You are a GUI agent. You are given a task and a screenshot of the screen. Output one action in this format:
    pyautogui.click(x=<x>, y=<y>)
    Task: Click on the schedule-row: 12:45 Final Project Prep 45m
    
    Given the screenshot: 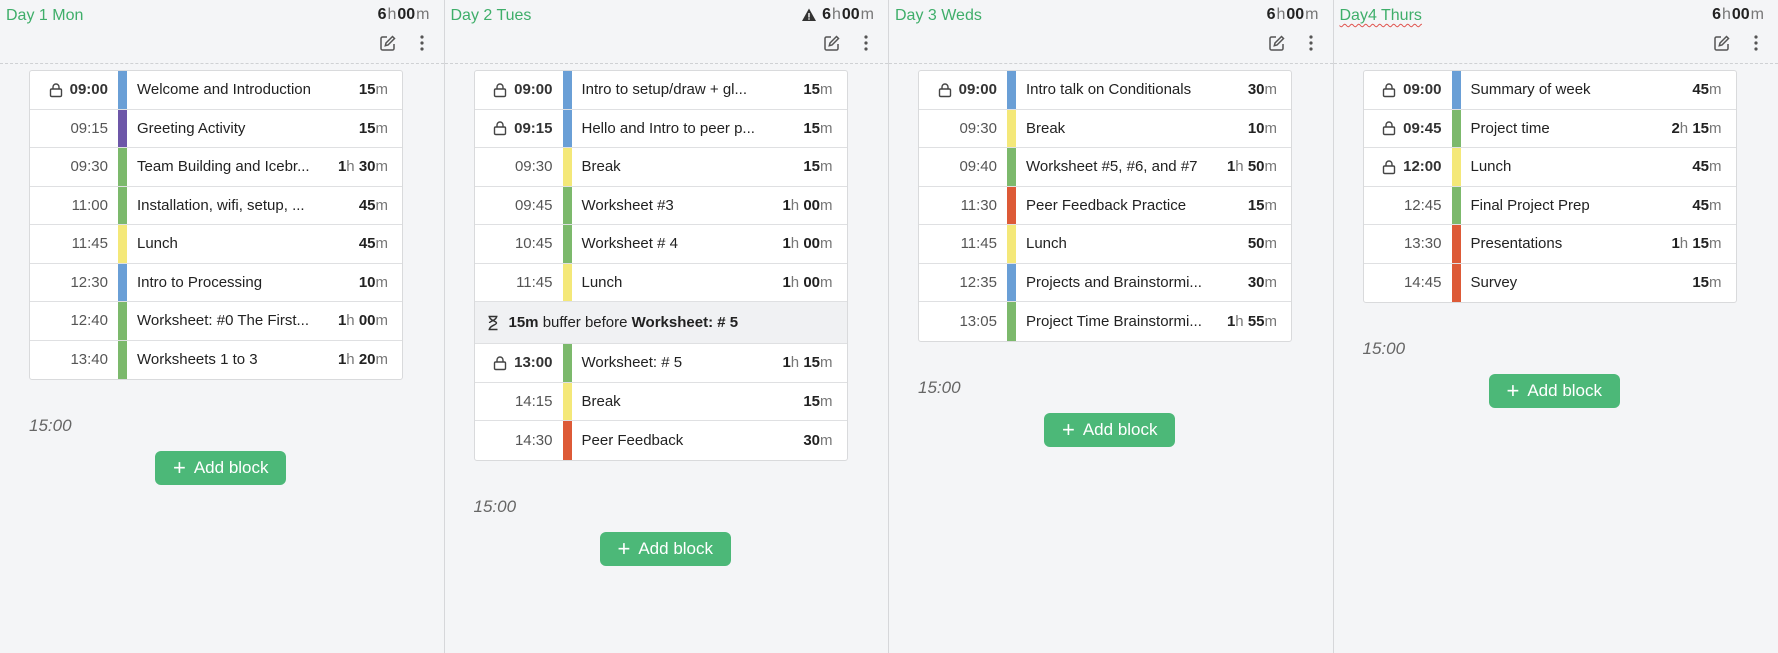 What is the action you would take?
    pyautogui.click(x=1549, y=205)
    